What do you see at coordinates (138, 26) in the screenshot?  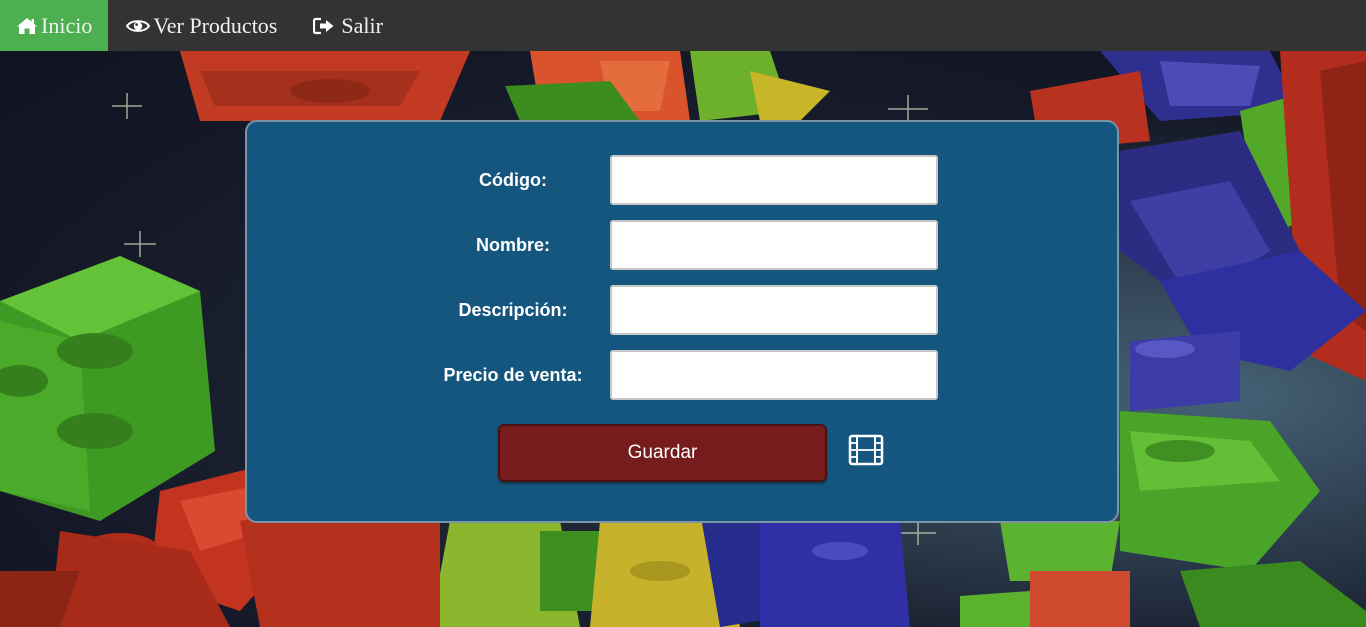 I see `eye-icon` at bounding box center [138, 26].